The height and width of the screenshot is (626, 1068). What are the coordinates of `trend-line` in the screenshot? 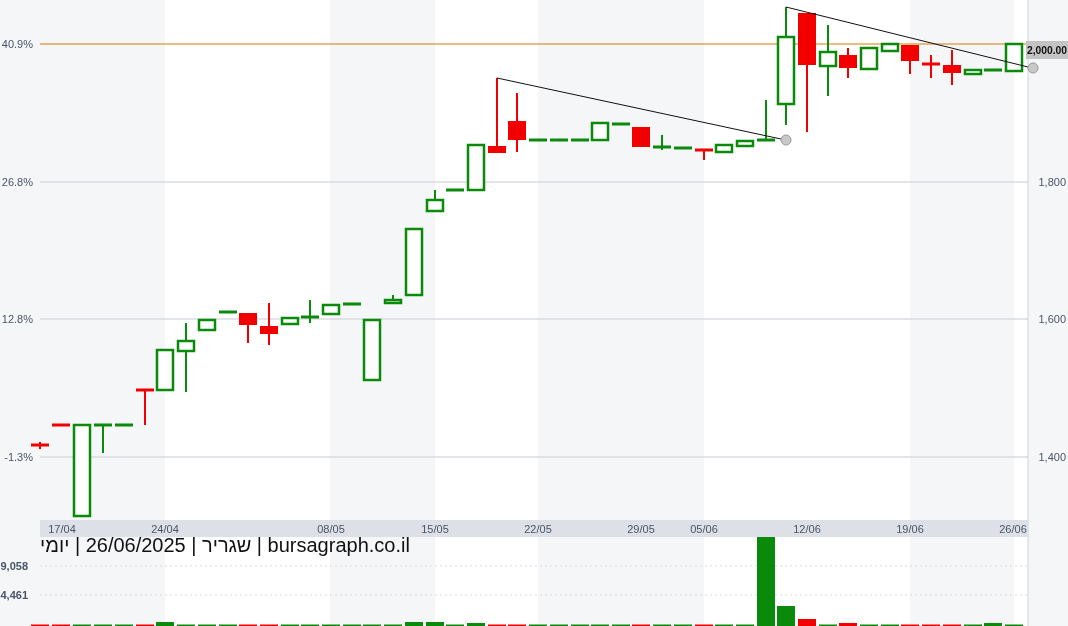 It's located at (644, 111).